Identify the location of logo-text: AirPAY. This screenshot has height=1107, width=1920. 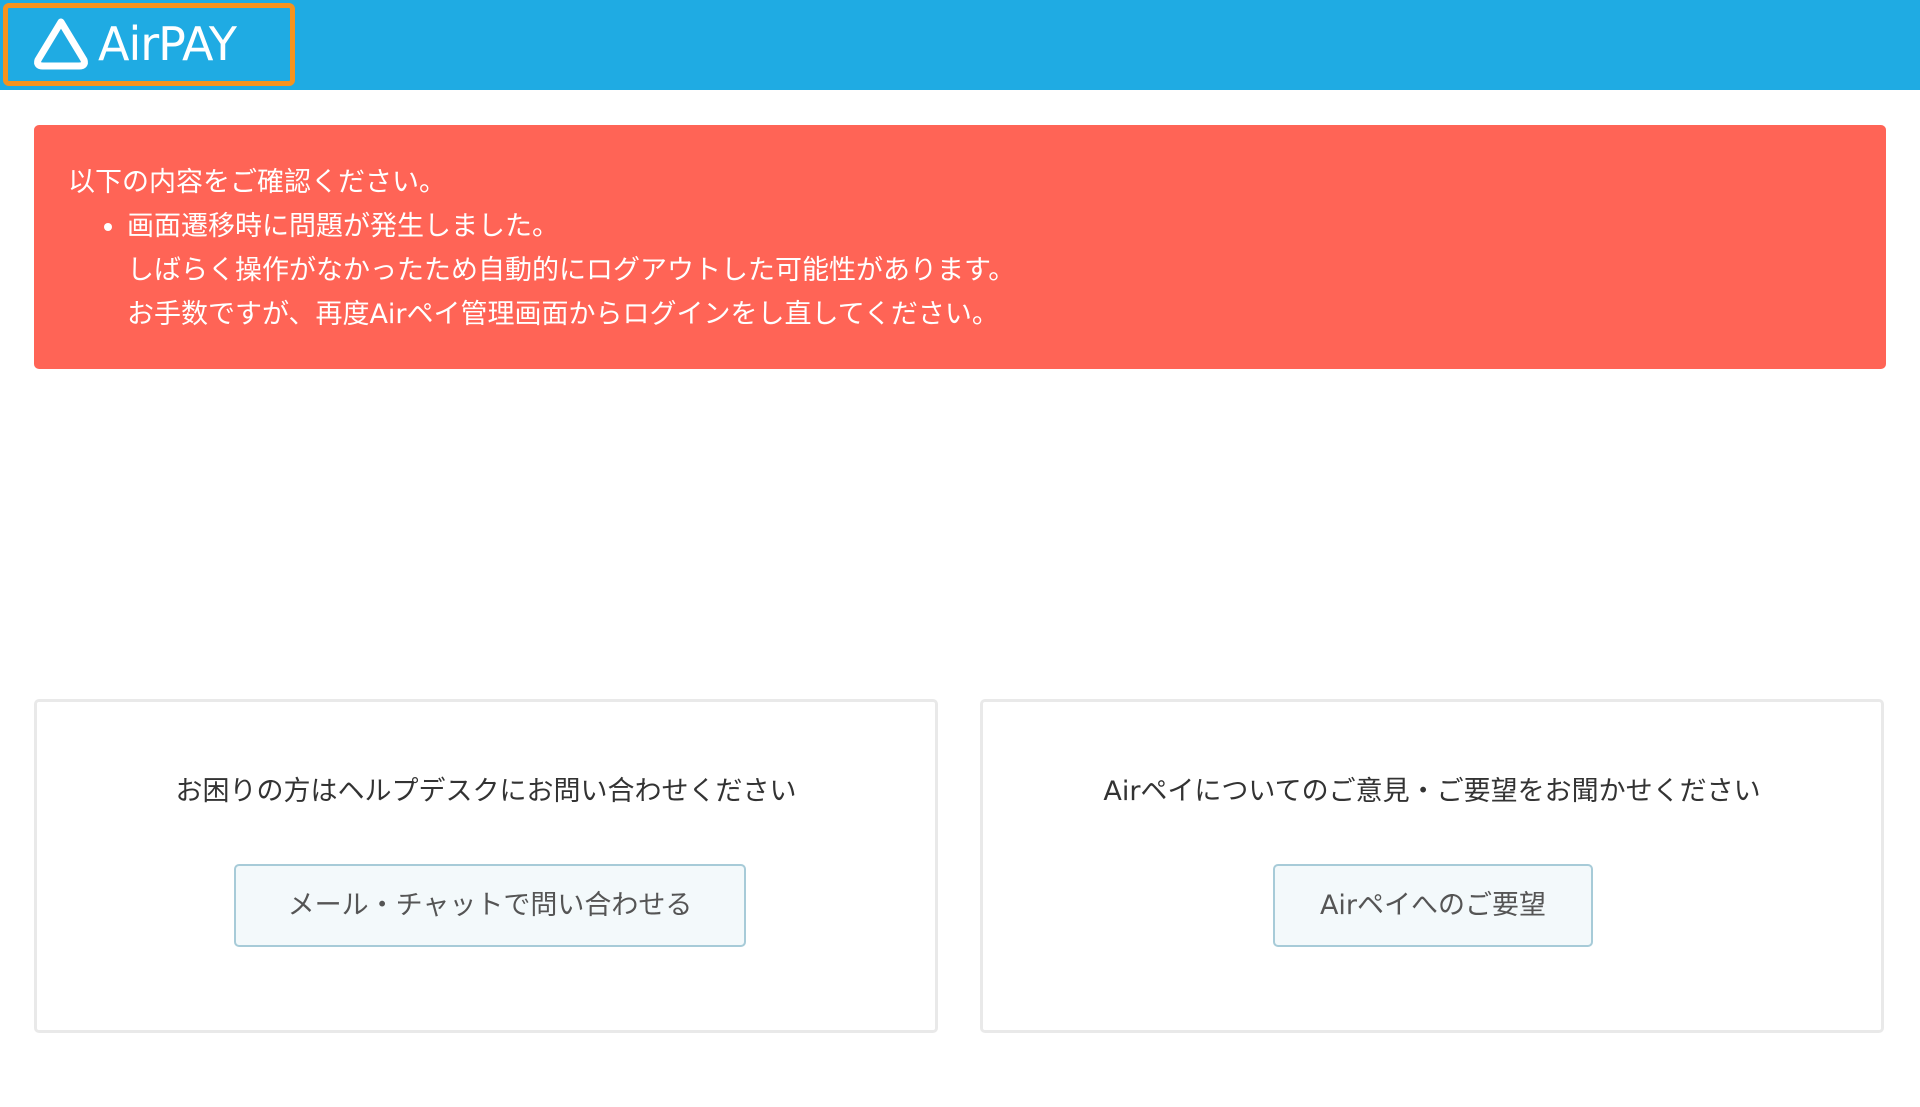
(167, 44).